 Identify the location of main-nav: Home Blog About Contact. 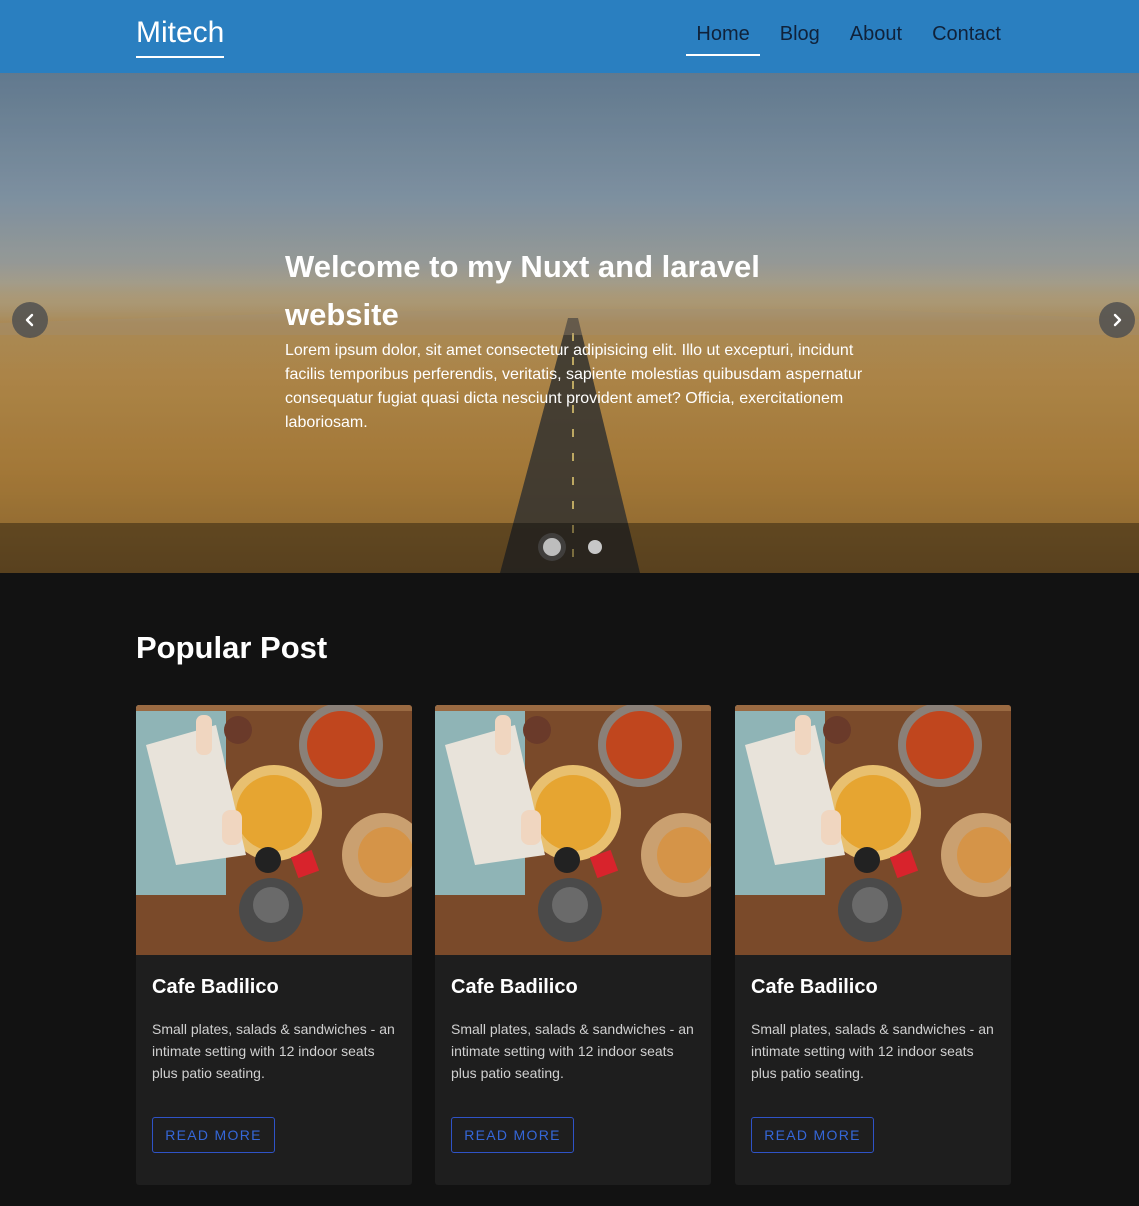
(843, 37).